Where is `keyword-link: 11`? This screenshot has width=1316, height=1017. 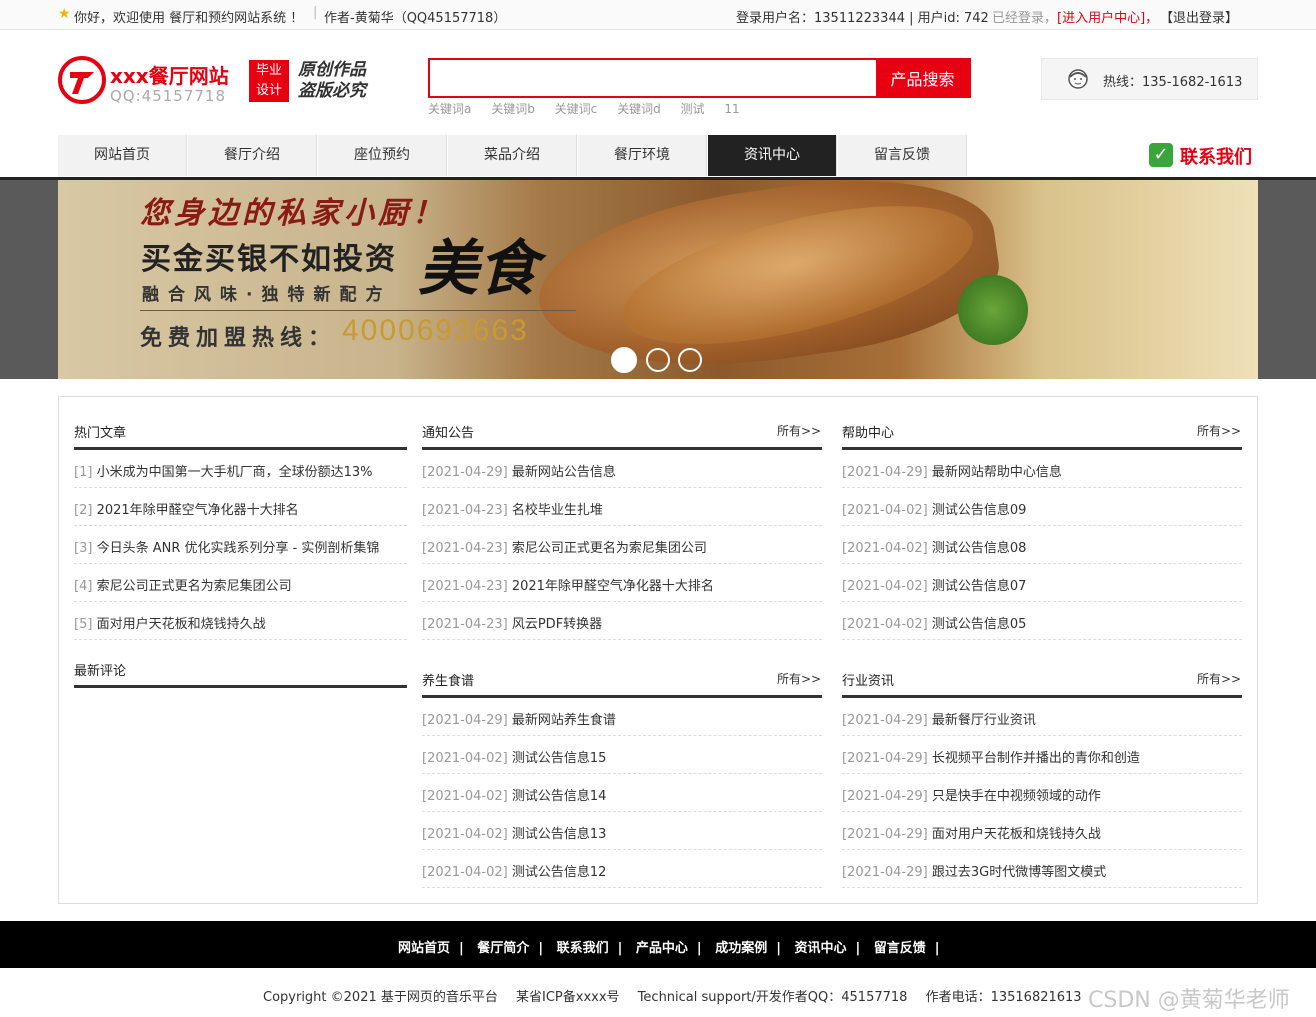 keyword-link: 11 is located at coordinates (731, 109).